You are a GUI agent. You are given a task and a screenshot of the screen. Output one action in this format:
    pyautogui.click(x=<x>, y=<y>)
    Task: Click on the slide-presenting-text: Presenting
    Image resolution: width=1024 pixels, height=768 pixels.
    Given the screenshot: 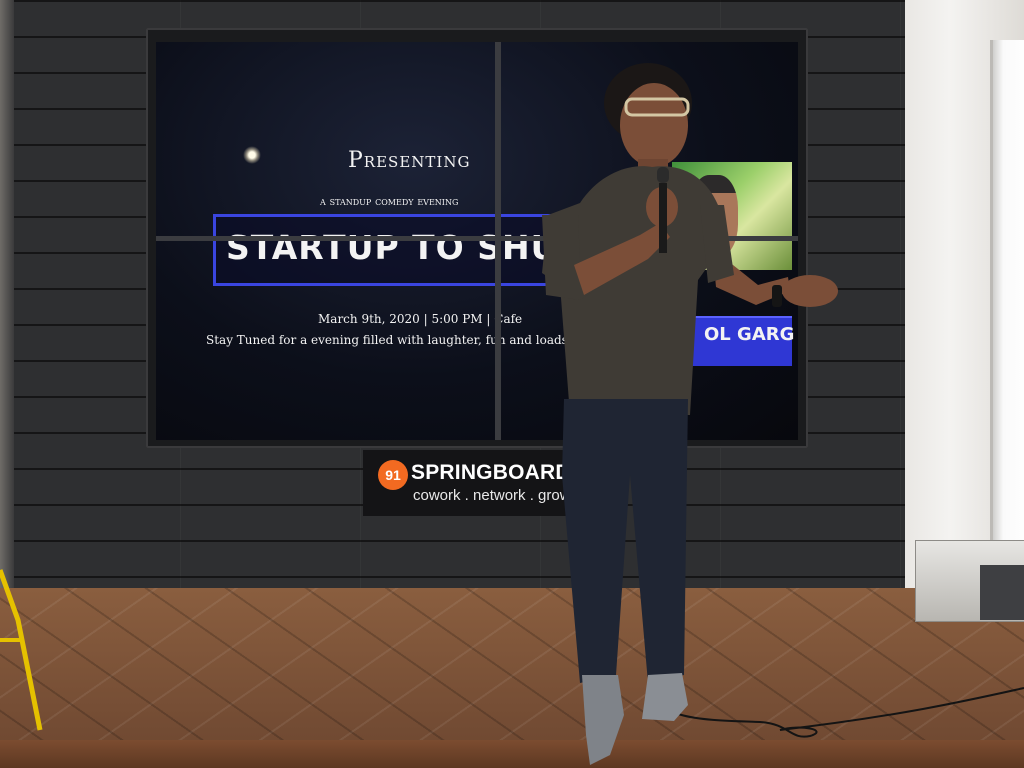 What is the action you would take?
    pyautogui.click(x=409, y=160)
    